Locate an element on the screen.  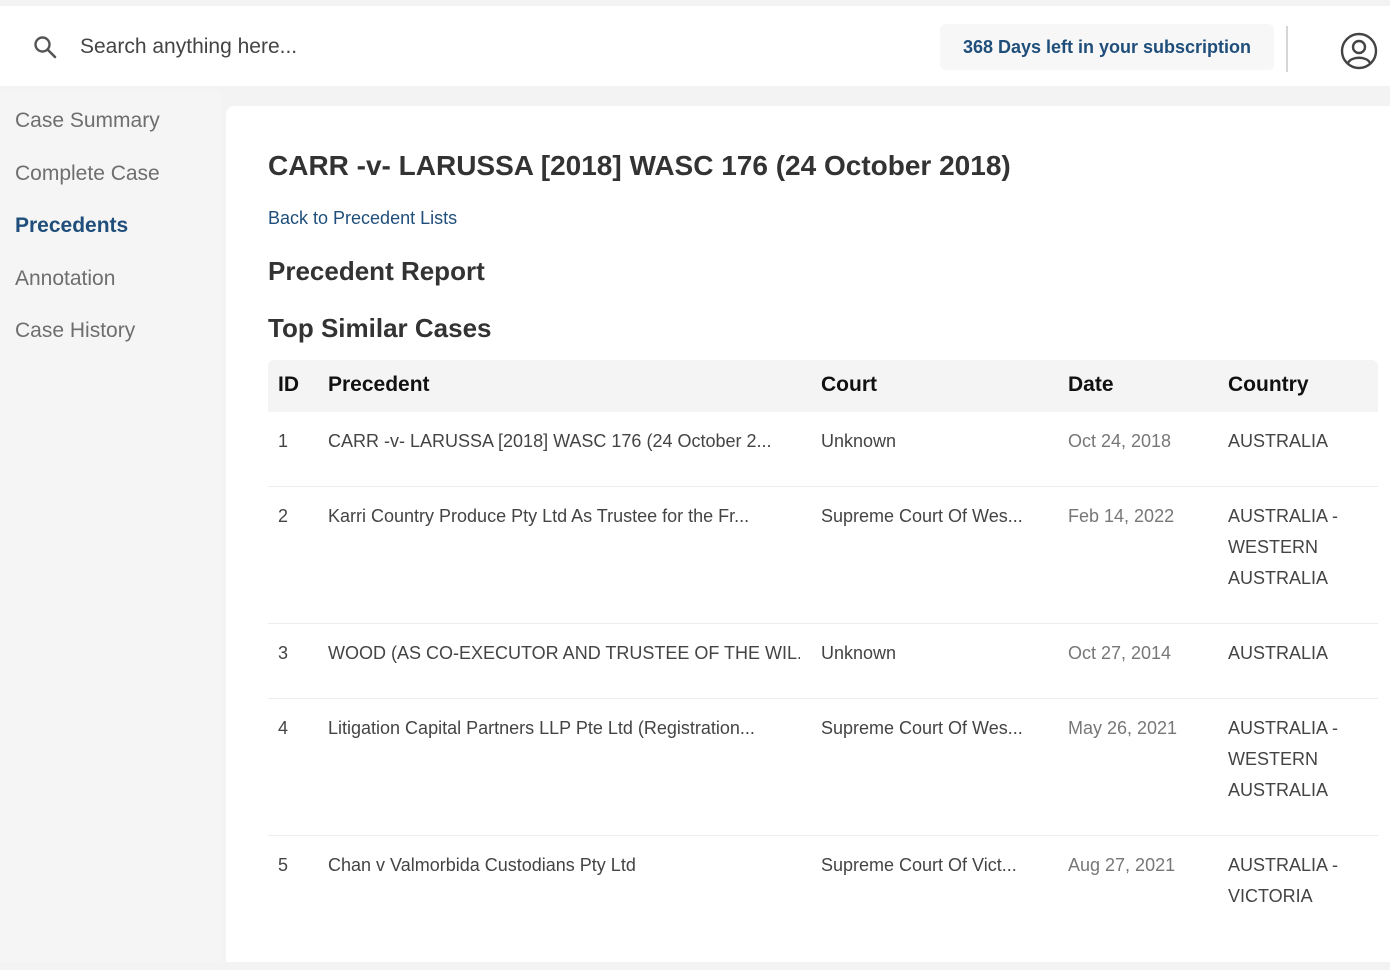
user-avatar-icon is located at coordinates (1359, 51).